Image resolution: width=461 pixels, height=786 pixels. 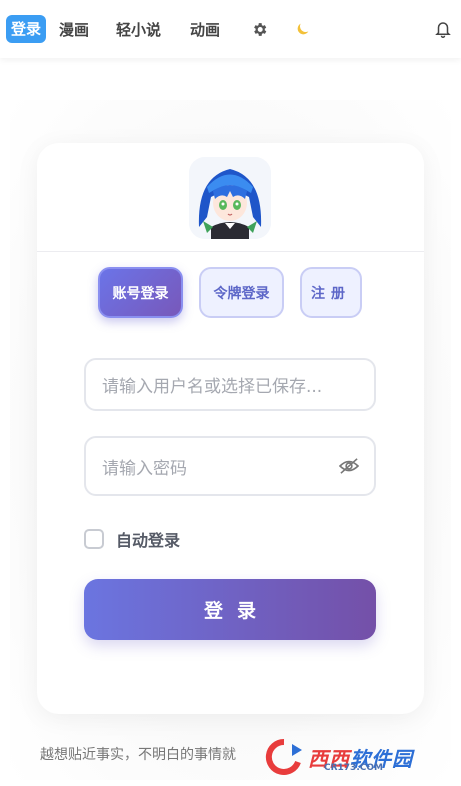 I want to click on auto-login-option: 自动登录, so click(x=132, y=539).